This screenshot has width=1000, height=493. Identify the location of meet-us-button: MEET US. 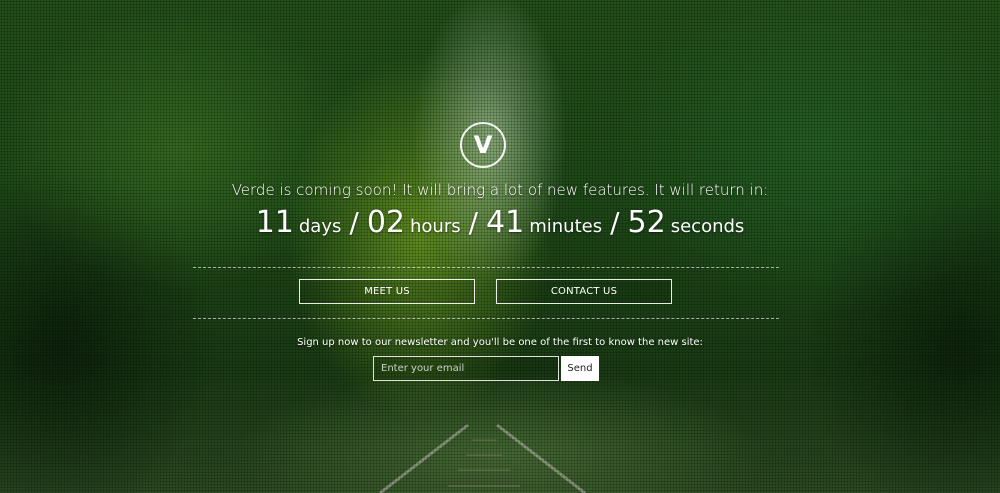
(387, 291).